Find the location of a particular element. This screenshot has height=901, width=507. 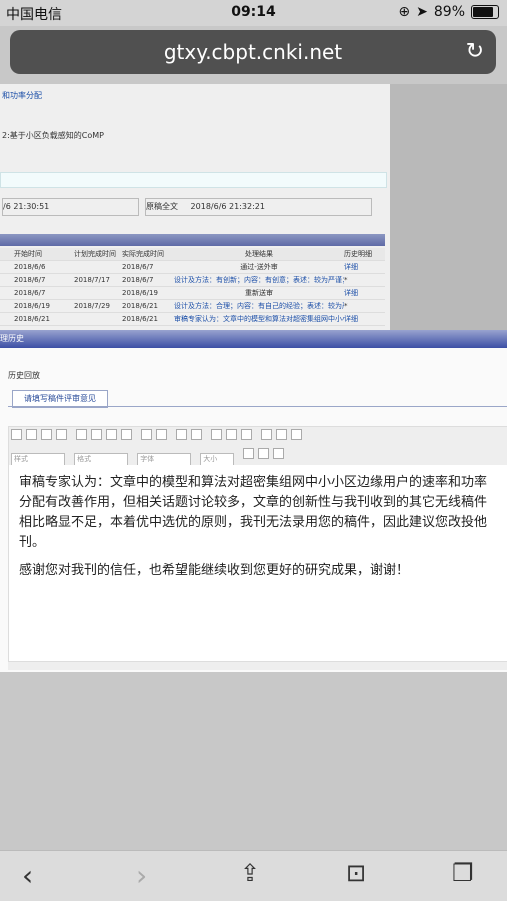

numbered-list-icon is located at coordinates (182, 434).